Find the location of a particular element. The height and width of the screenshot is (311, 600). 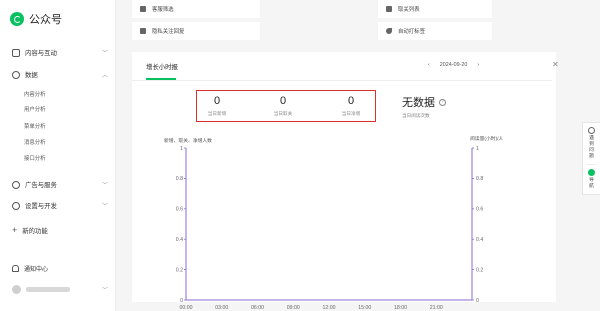

clock-icon is located at coordinates (16, 74).